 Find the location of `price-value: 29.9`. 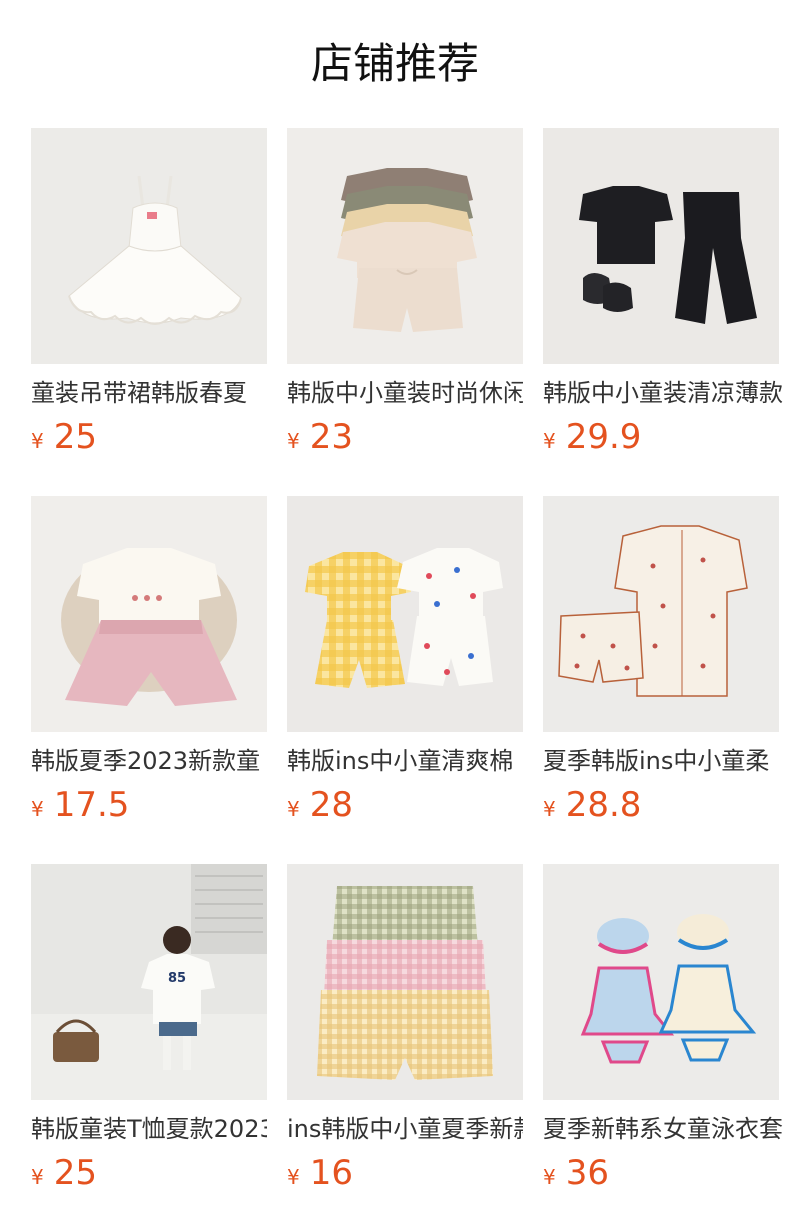

price-value: 29.9 is located at coordinates (603, 437).